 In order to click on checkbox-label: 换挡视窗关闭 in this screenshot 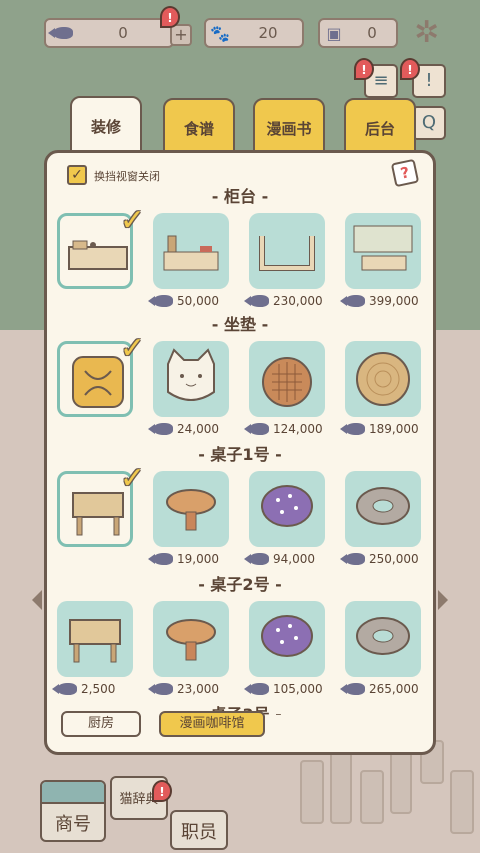, I will do `click(127, 176)`.